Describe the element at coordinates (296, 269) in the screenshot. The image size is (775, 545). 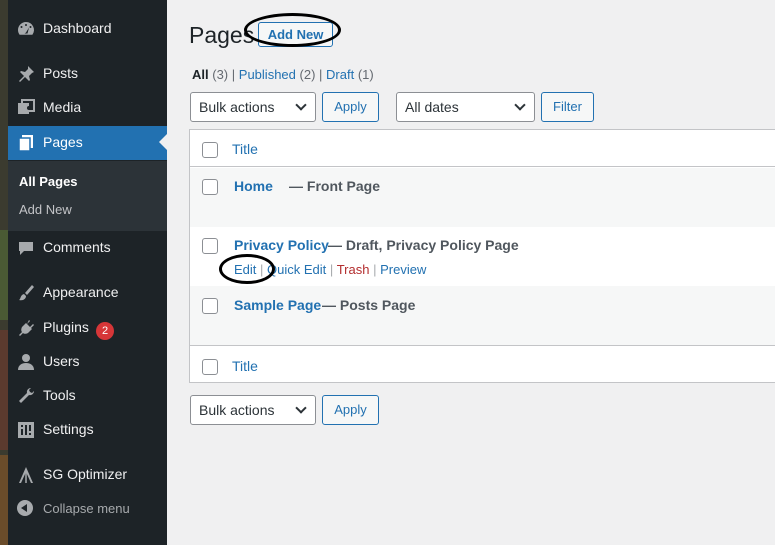
I see `row-action-quick-edit: Quick Edit` at that location.